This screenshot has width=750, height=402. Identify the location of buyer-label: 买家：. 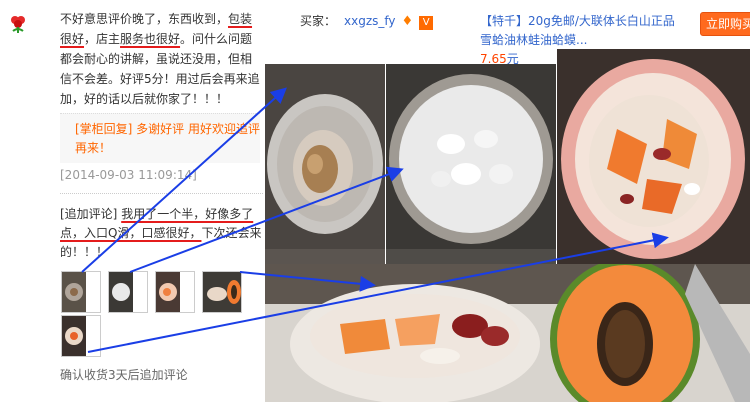
(318, 21).